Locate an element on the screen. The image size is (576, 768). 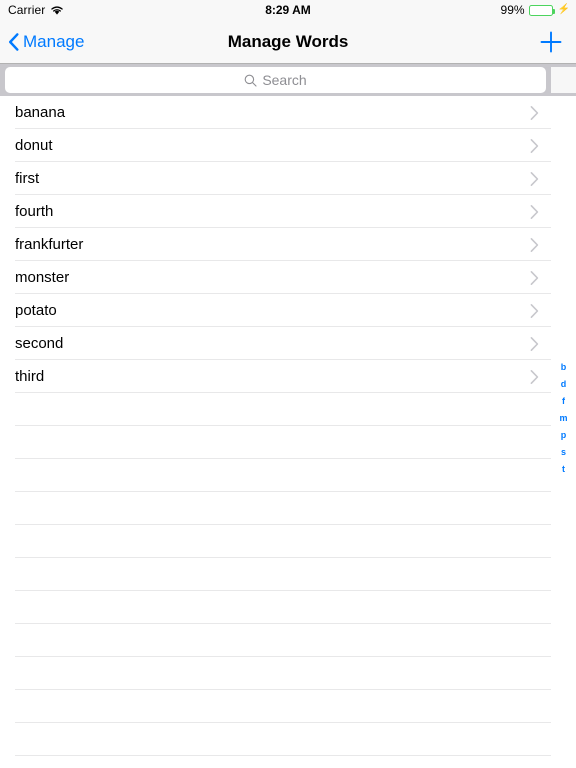
word-label: potato is located at coordinates (36, 310).